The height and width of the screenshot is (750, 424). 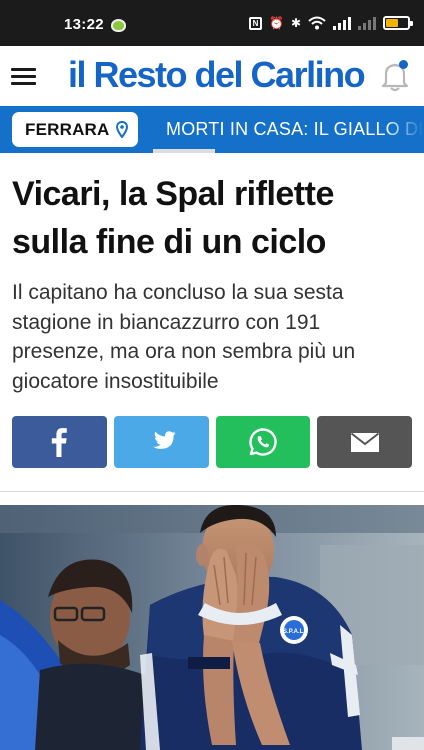 What do you see at coordinates (217, 75) in the screenshot?
I see `site-logo: il Resto del Carlino` at bounding box center [217, 75].